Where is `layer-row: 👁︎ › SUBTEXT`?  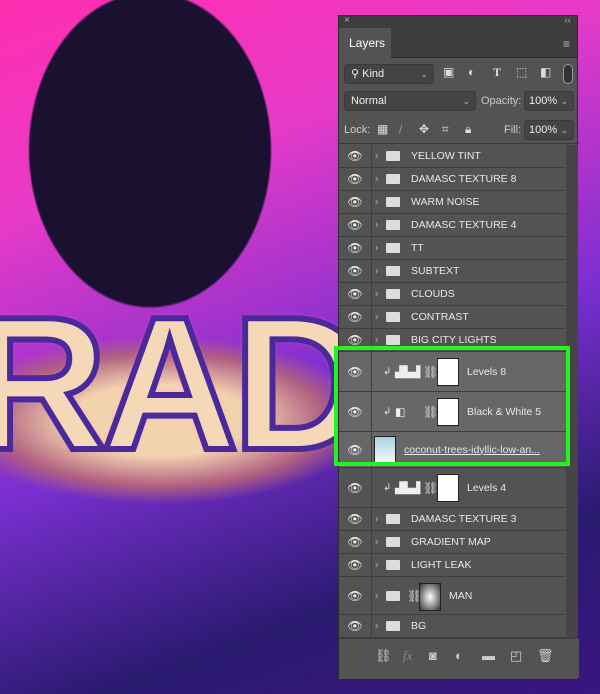
layer-row: 👁︎ › SUBTEXT is located at coordinates (452, 271).